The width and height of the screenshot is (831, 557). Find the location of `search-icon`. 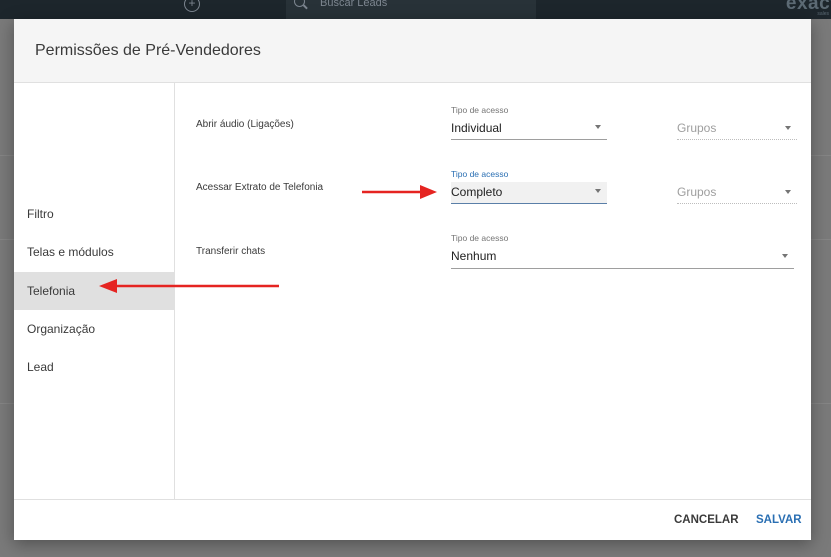

search-icon is located at coordinates (299, 3).